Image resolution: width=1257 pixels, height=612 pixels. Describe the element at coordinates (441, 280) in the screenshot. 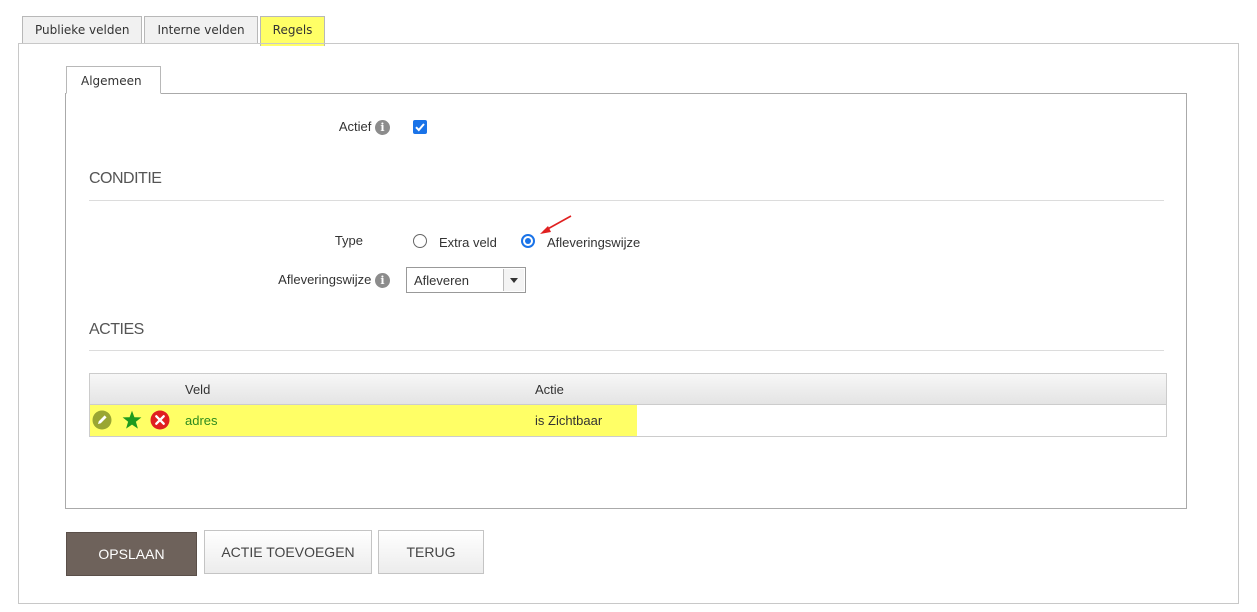

I see `afleveringswijze-select-value: Afleveren` at that location.